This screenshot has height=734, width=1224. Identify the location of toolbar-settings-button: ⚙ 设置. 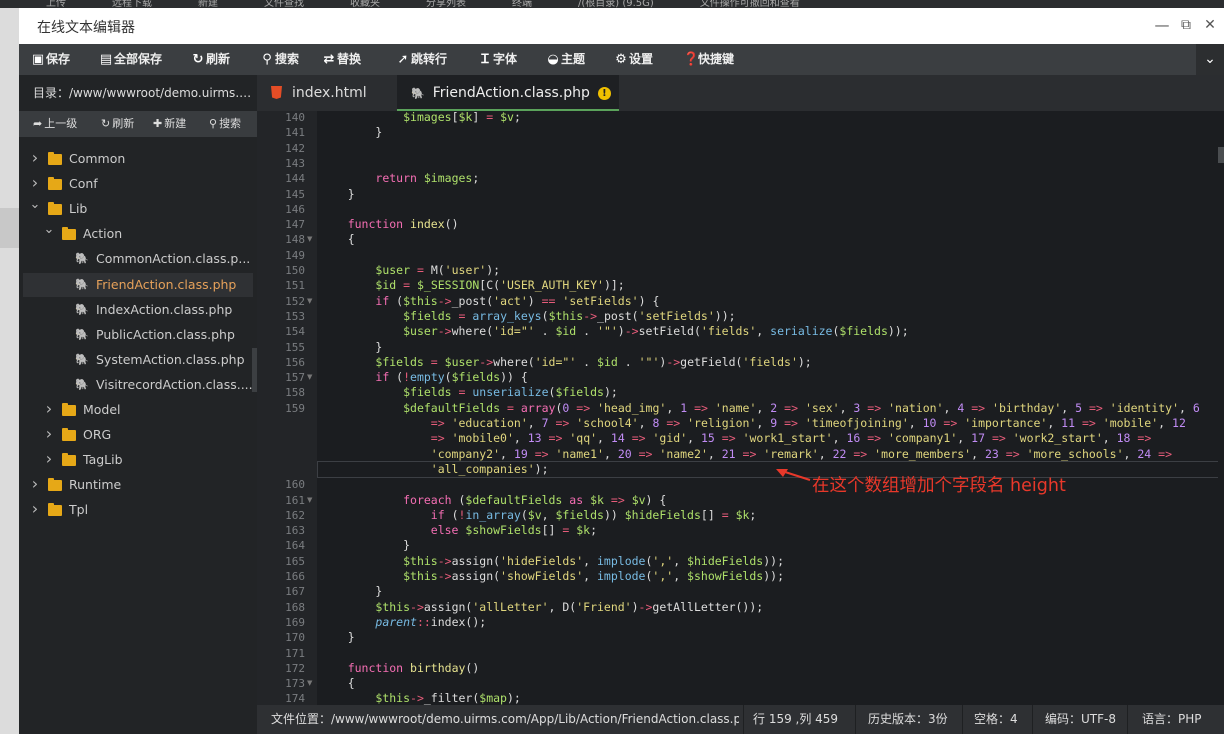
(633, 59).